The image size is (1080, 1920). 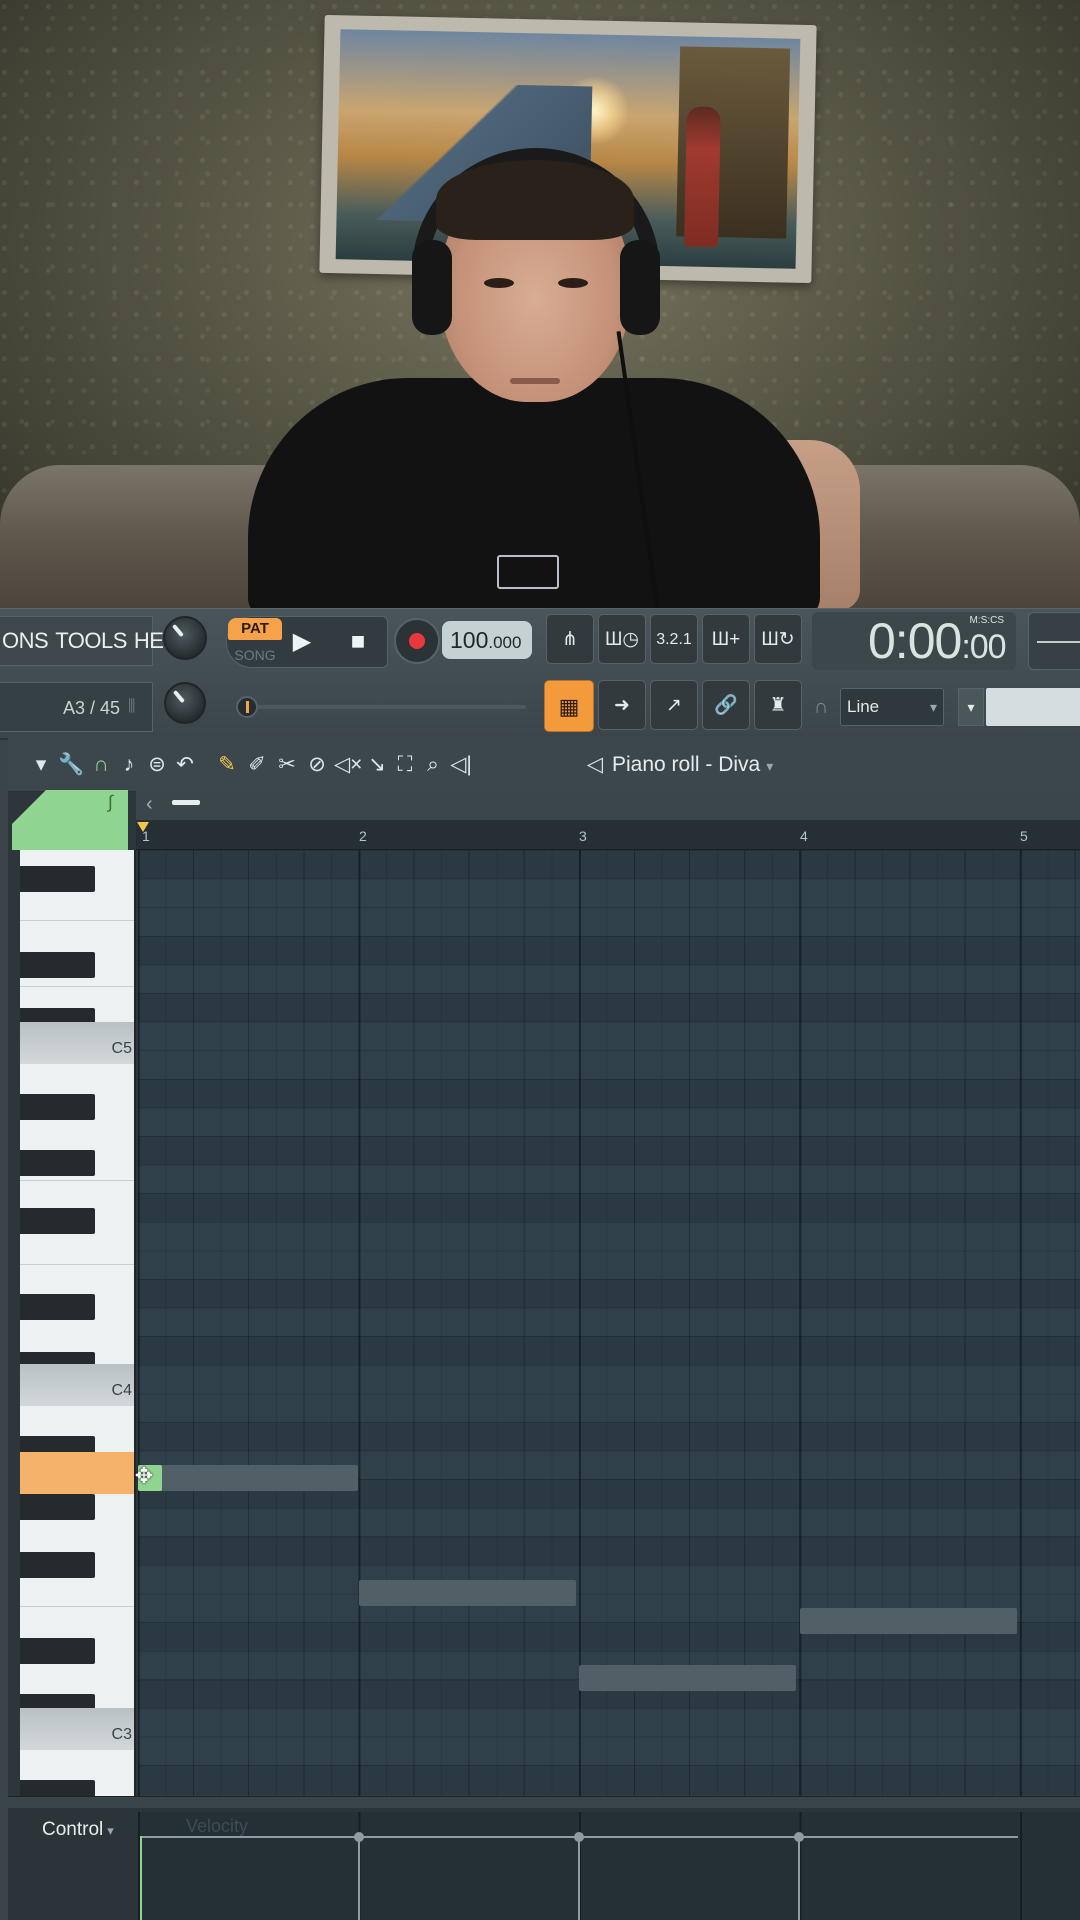 I want to click on curve-icon: ∫, so click(x=110, y=802).